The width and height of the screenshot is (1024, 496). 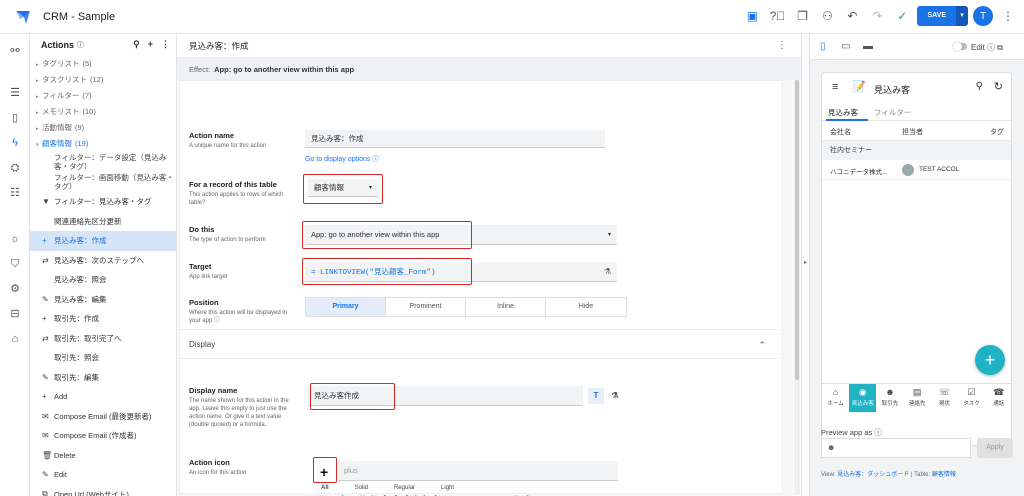 What do you see at coordinates (998, 86) in the screenshot?
I see `refresh-icon: ↻` at bounding box center [998, 86].